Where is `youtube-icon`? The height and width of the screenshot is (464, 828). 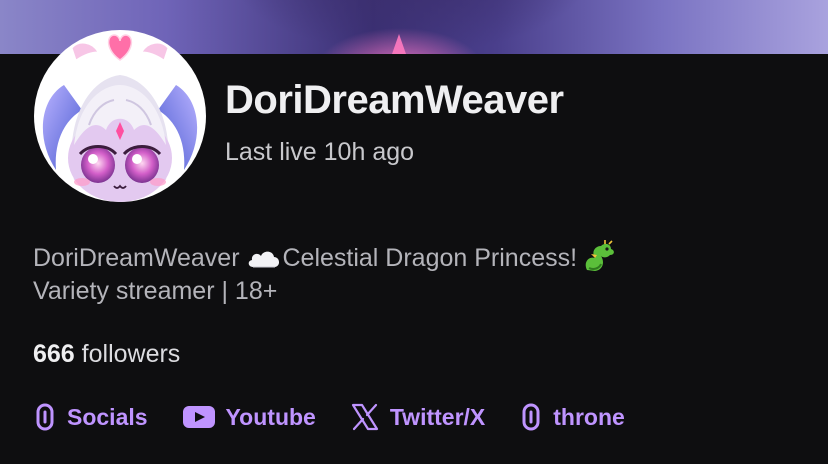 youtube-icon is located at coordinates (198, 417).